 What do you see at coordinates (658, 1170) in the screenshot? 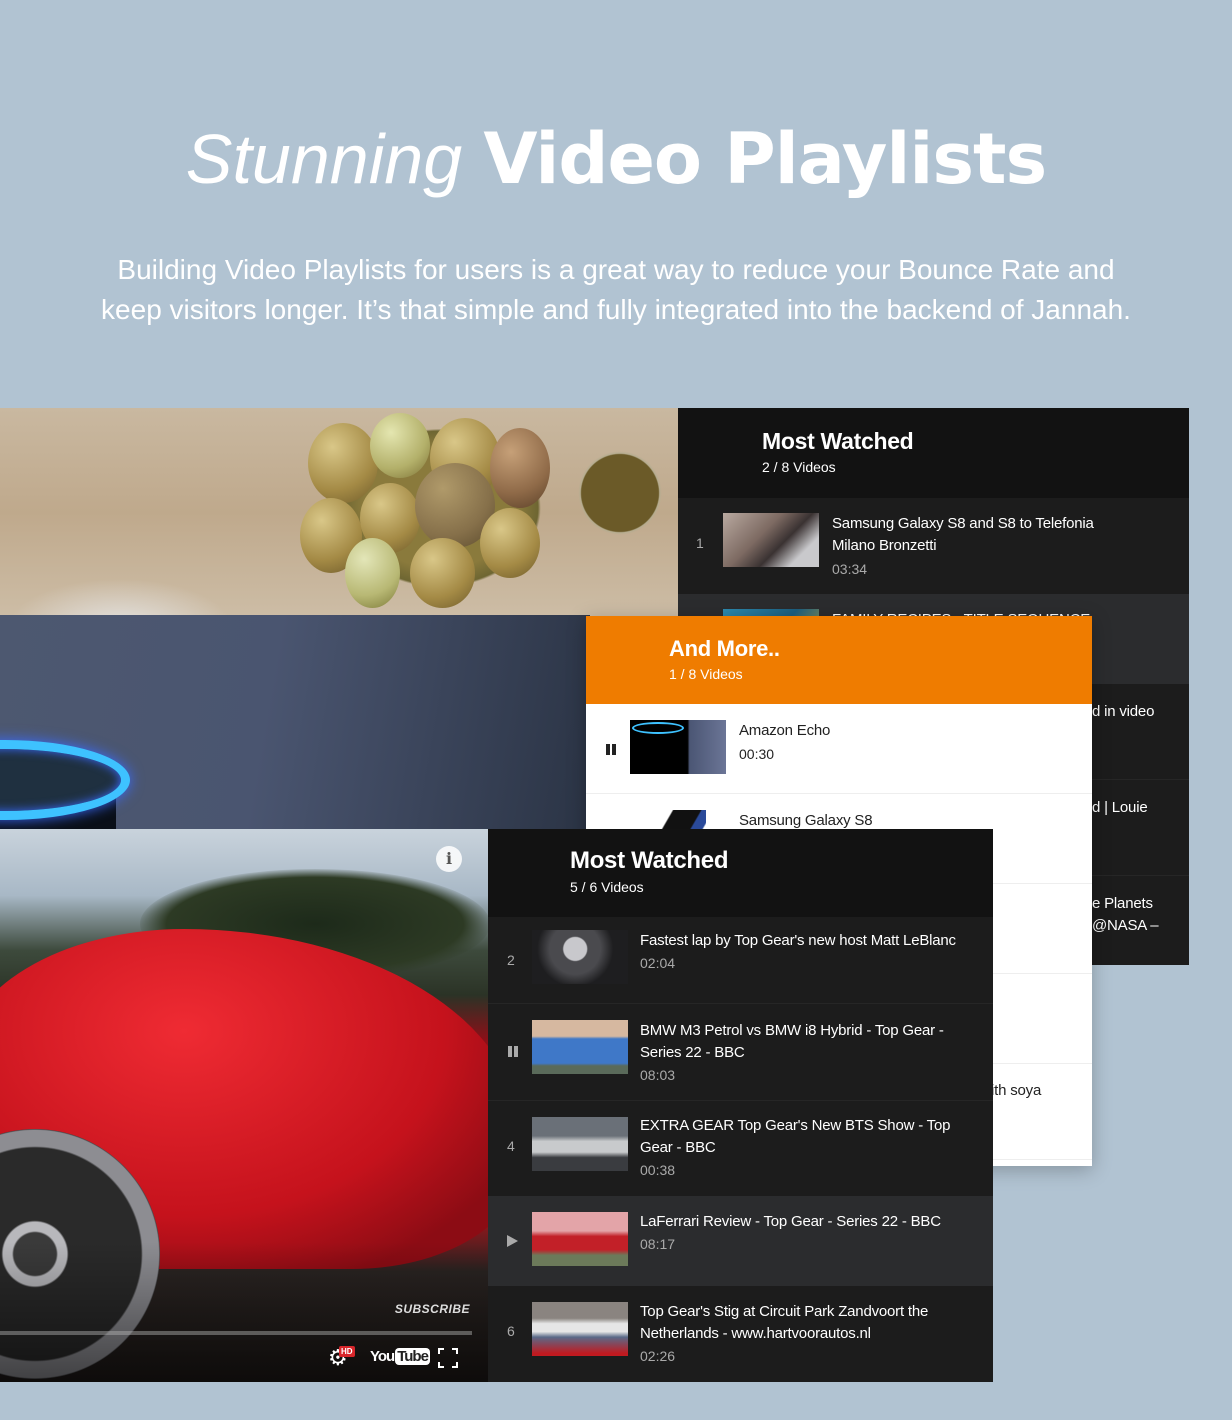
I see `item-duration: 00:38` at bounding box center [658, 1170].